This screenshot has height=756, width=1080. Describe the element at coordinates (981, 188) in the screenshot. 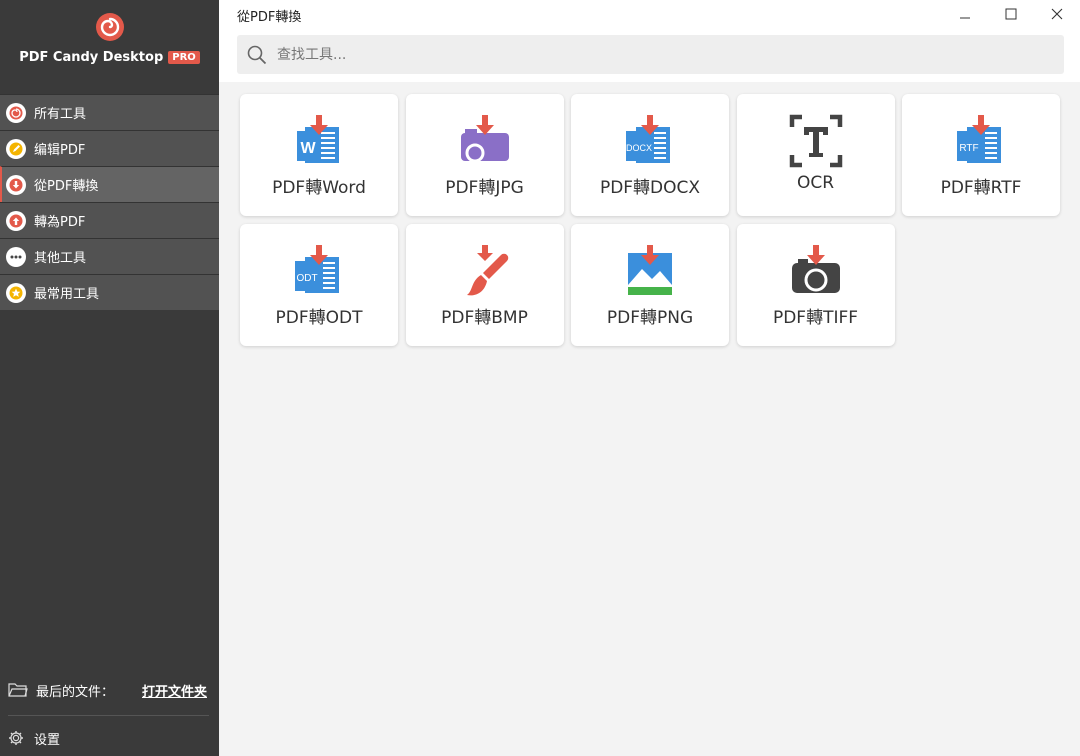

I see `tool-label: PDF轉RTF` at that location.